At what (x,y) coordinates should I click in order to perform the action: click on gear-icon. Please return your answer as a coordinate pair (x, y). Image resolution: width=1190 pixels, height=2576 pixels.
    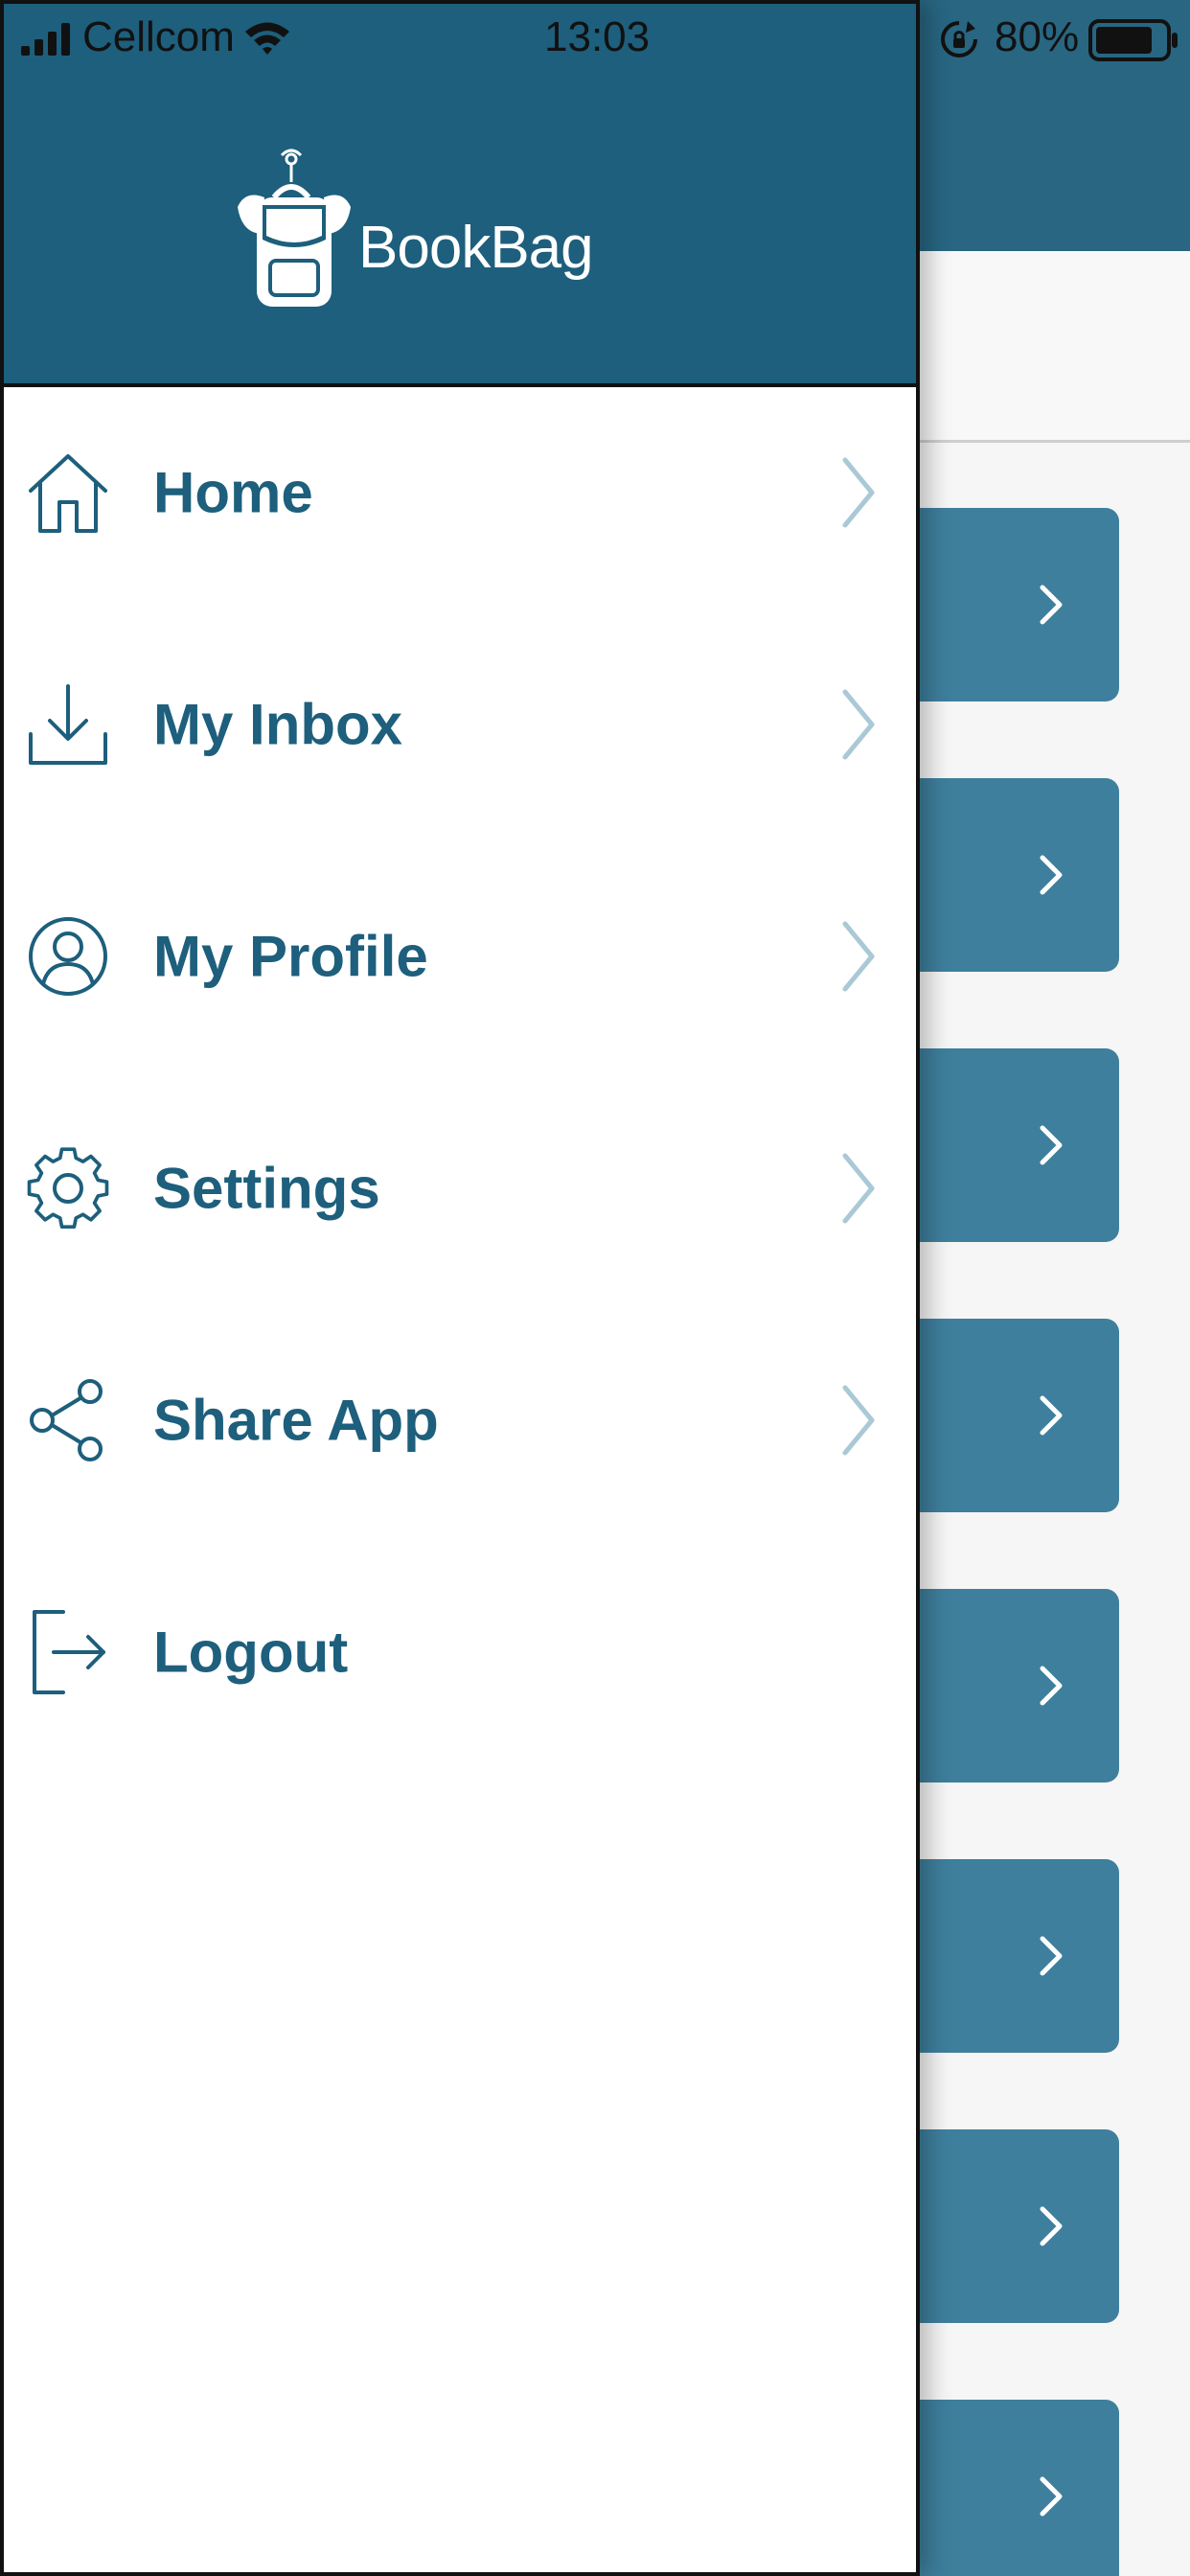
    Looking at the image, I should click on (68, 1188).